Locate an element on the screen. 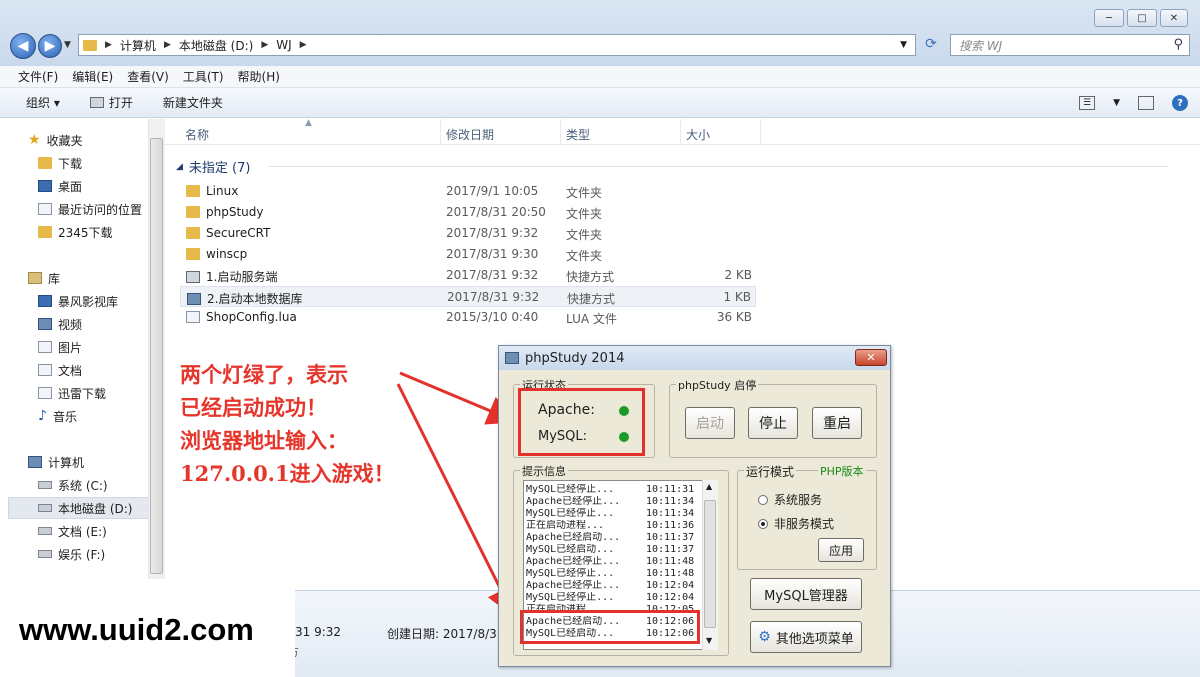 This screenshot has width=1200, height=677. php-version-link: PHP版本 is located at coordinates (842, 471).